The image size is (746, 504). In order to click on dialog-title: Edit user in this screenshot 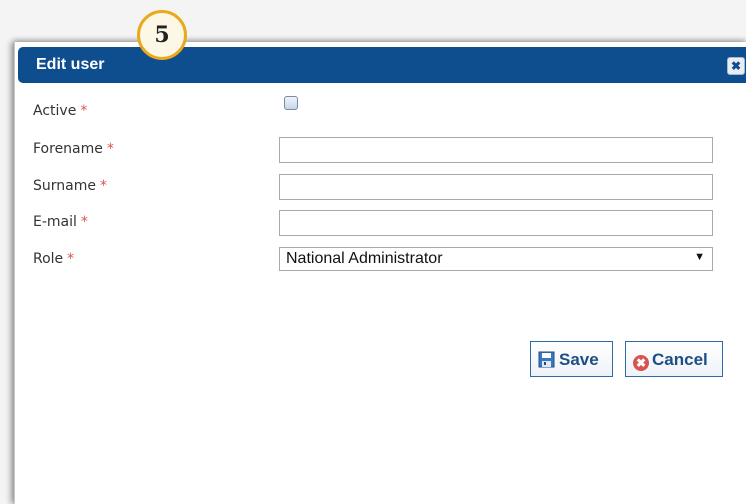, I will do `click(70, 64)`.